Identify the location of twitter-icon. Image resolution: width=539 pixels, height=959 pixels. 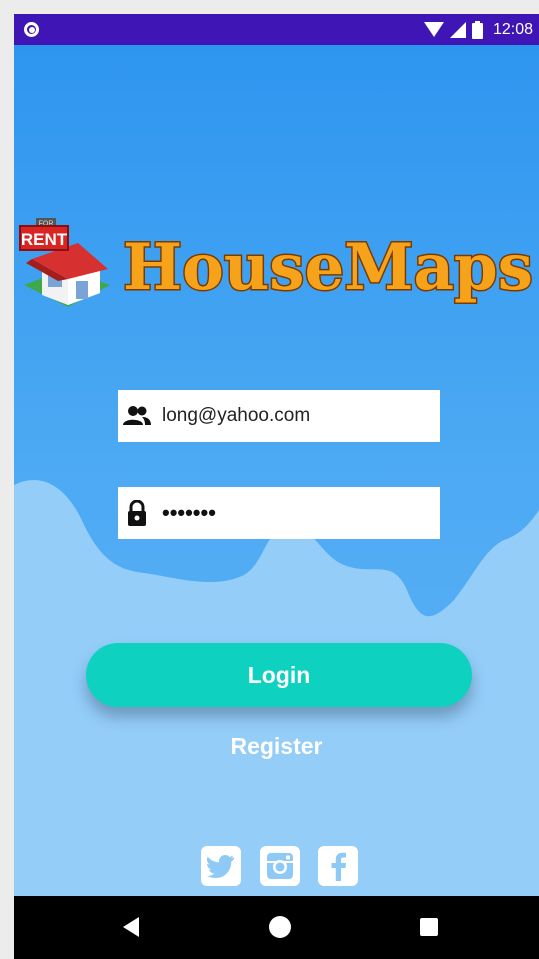
(220, 866).